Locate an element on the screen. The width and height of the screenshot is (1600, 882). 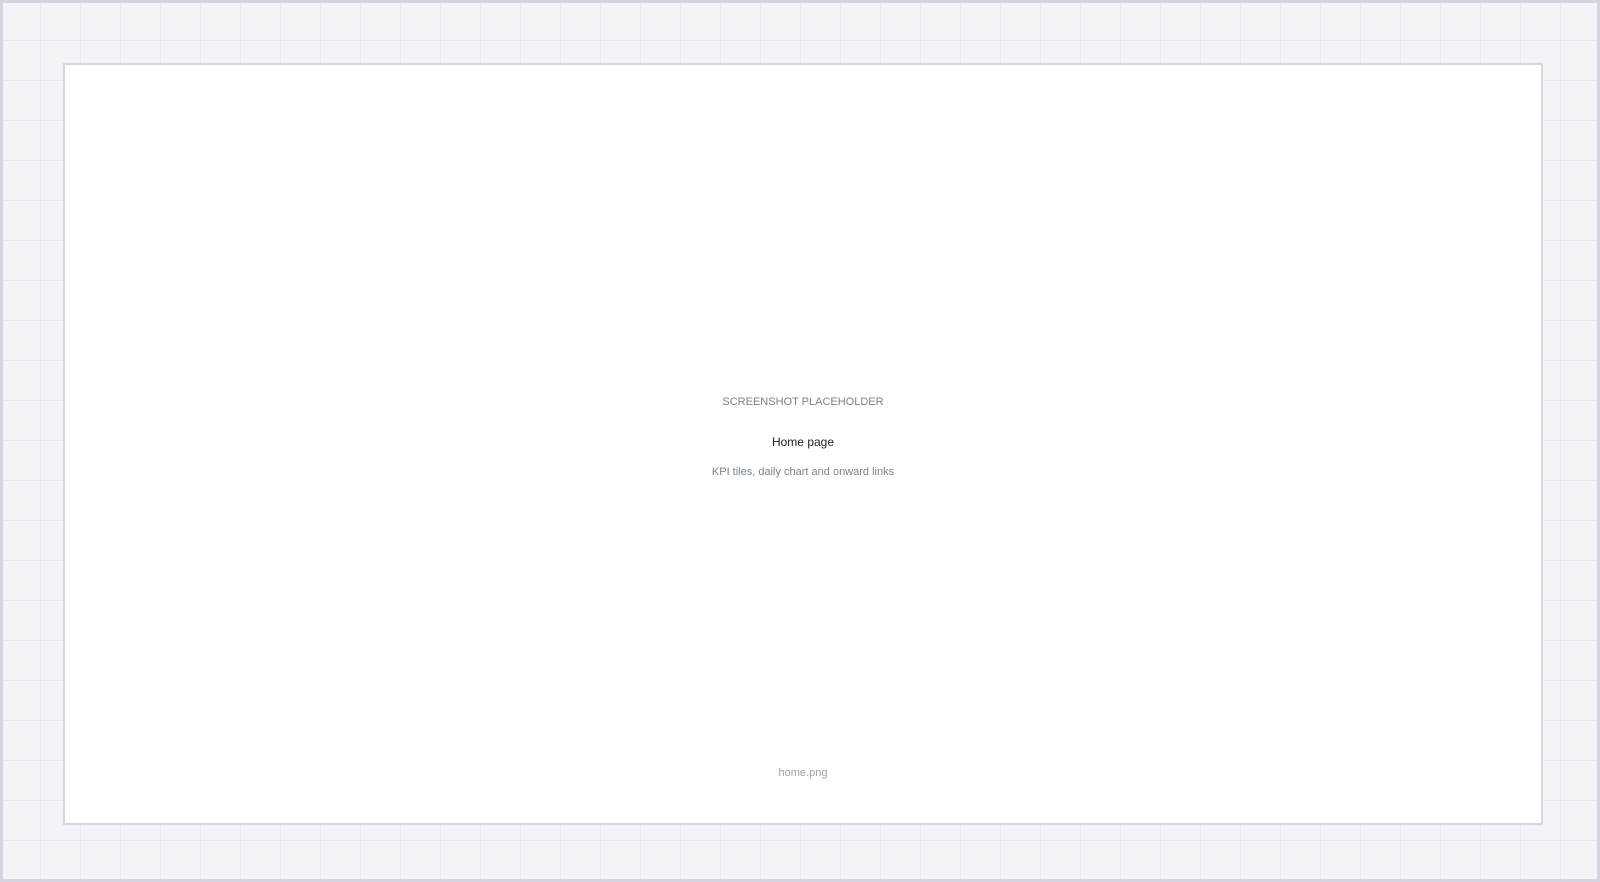
placeholder-title: Home page is located at coordinates (803, 442).